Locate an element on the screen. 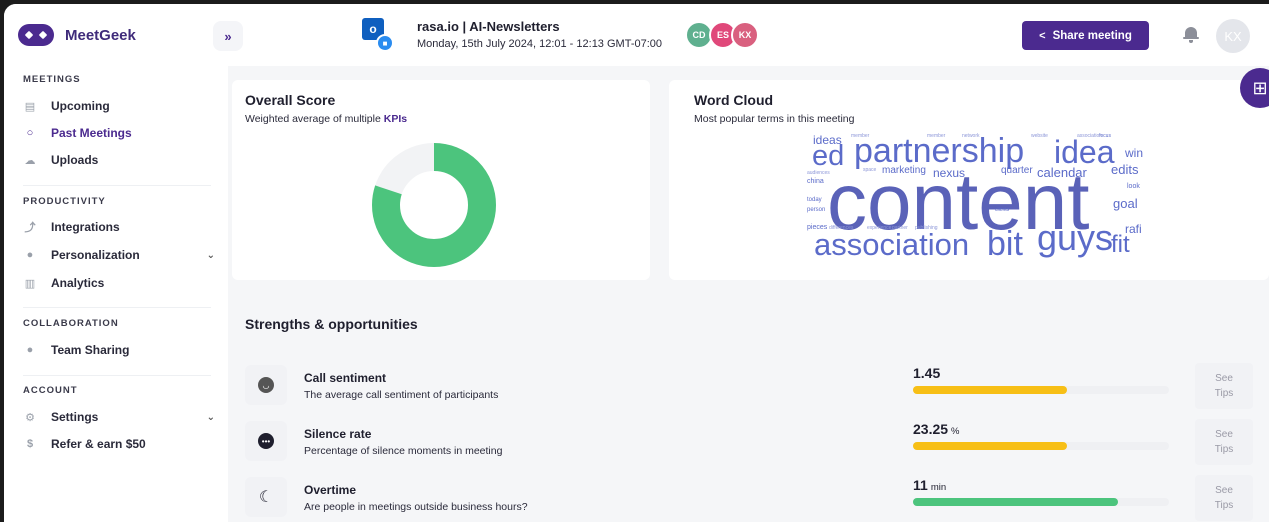 Image resolution: width=1269 pixels, height=522 pixels. word: person is located at coordinates (816, 210).